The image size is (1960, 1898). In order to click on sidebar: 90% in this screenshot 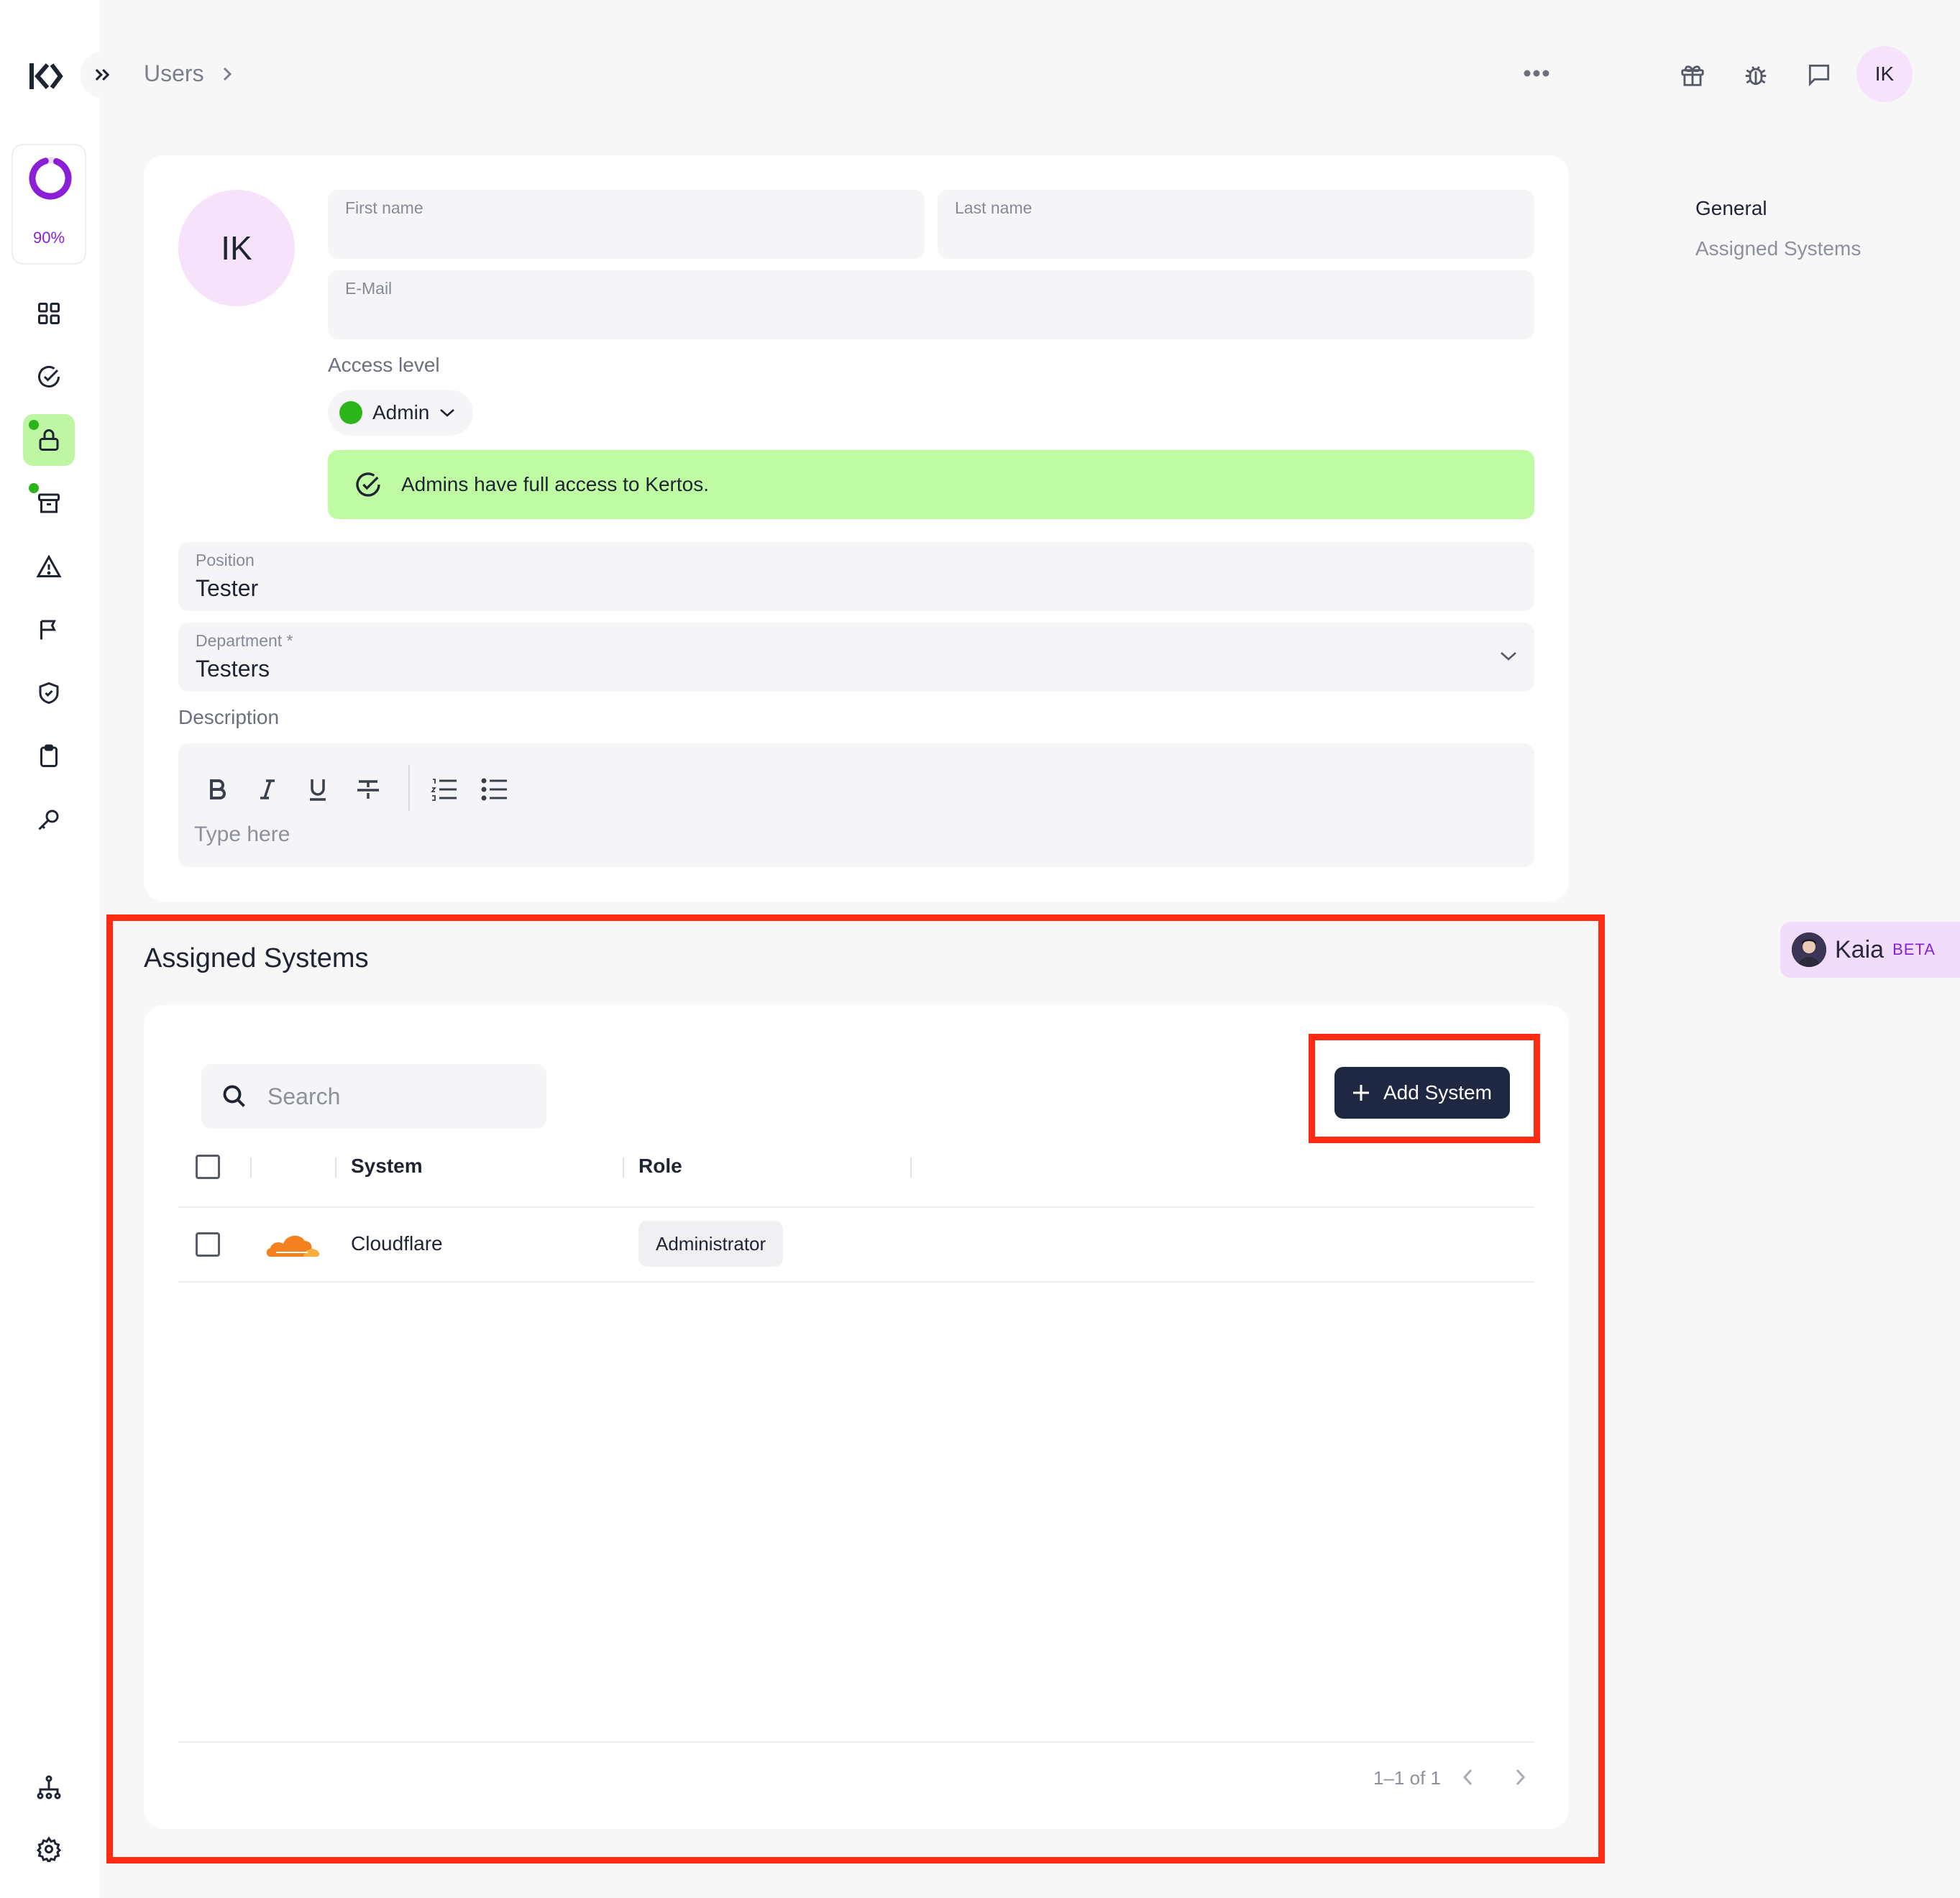, I will do `click(49, 949)`.